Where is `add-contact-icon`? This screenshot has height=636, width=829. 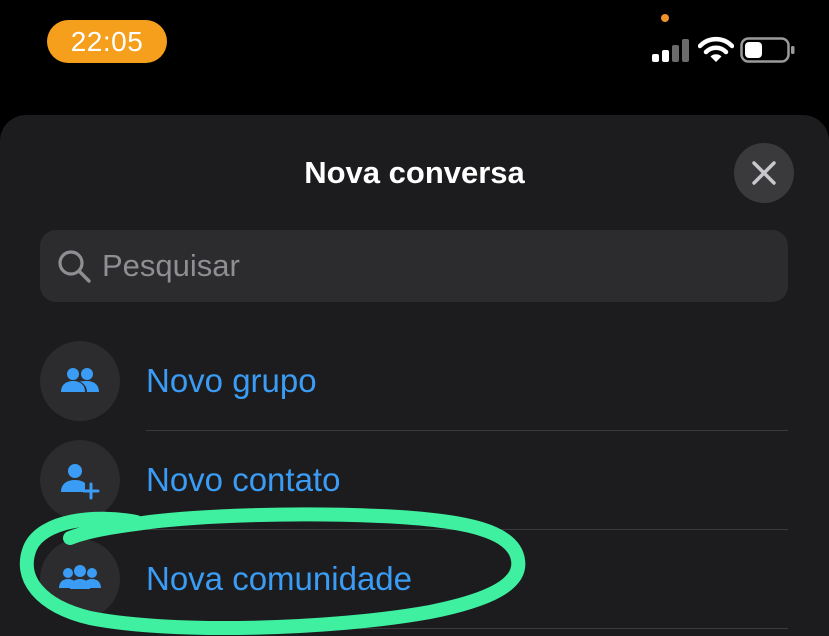
add-contact-icon is located at coordinates (80, 482).